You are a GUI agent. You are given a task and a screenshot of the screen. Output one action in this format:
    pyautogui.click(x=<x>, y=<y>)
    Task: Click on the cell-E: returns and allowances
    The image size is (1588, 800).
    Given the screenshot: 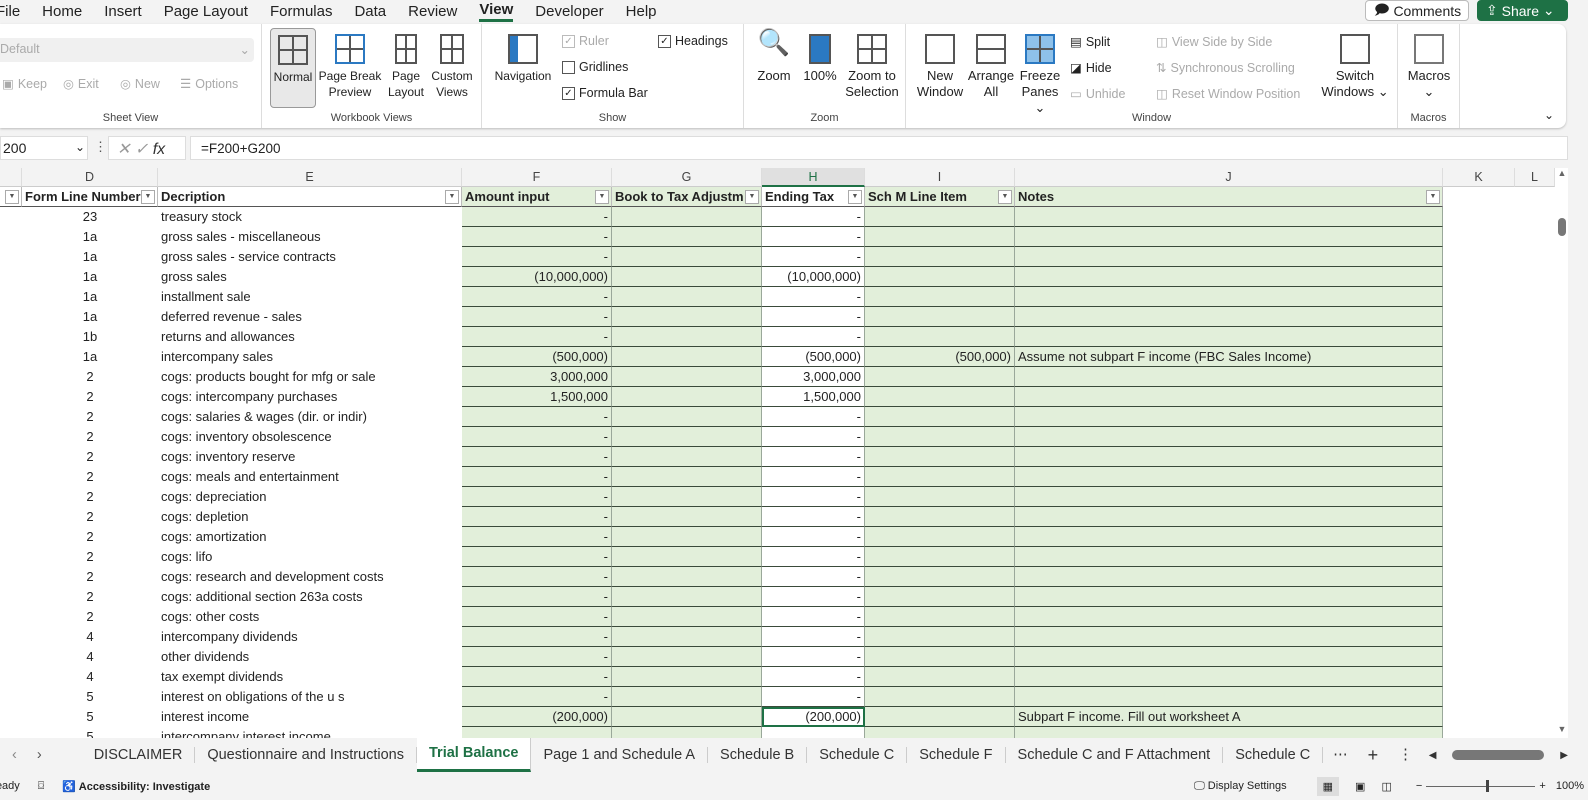 What is the action you would take?
    pyautogui.click(x=310, y=337)
    